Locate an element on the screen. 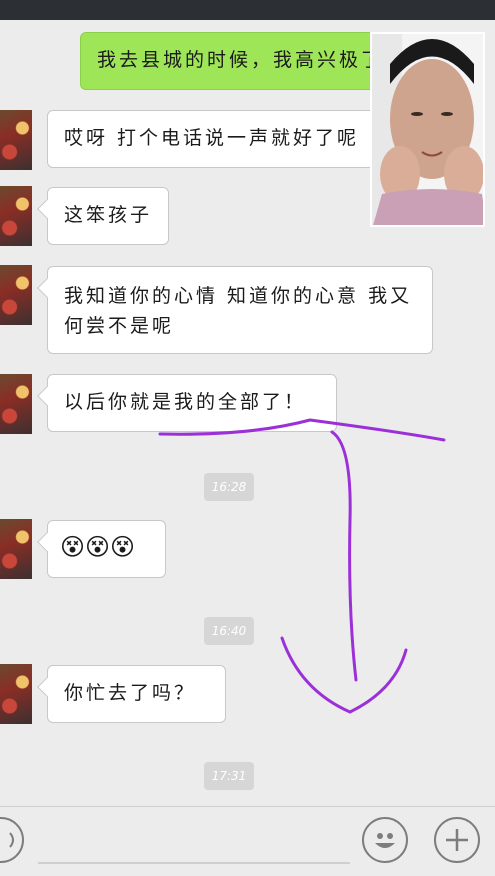 The width and height of the screenshot is (495, 876). arrow-head is located at coordinates (344, 675).